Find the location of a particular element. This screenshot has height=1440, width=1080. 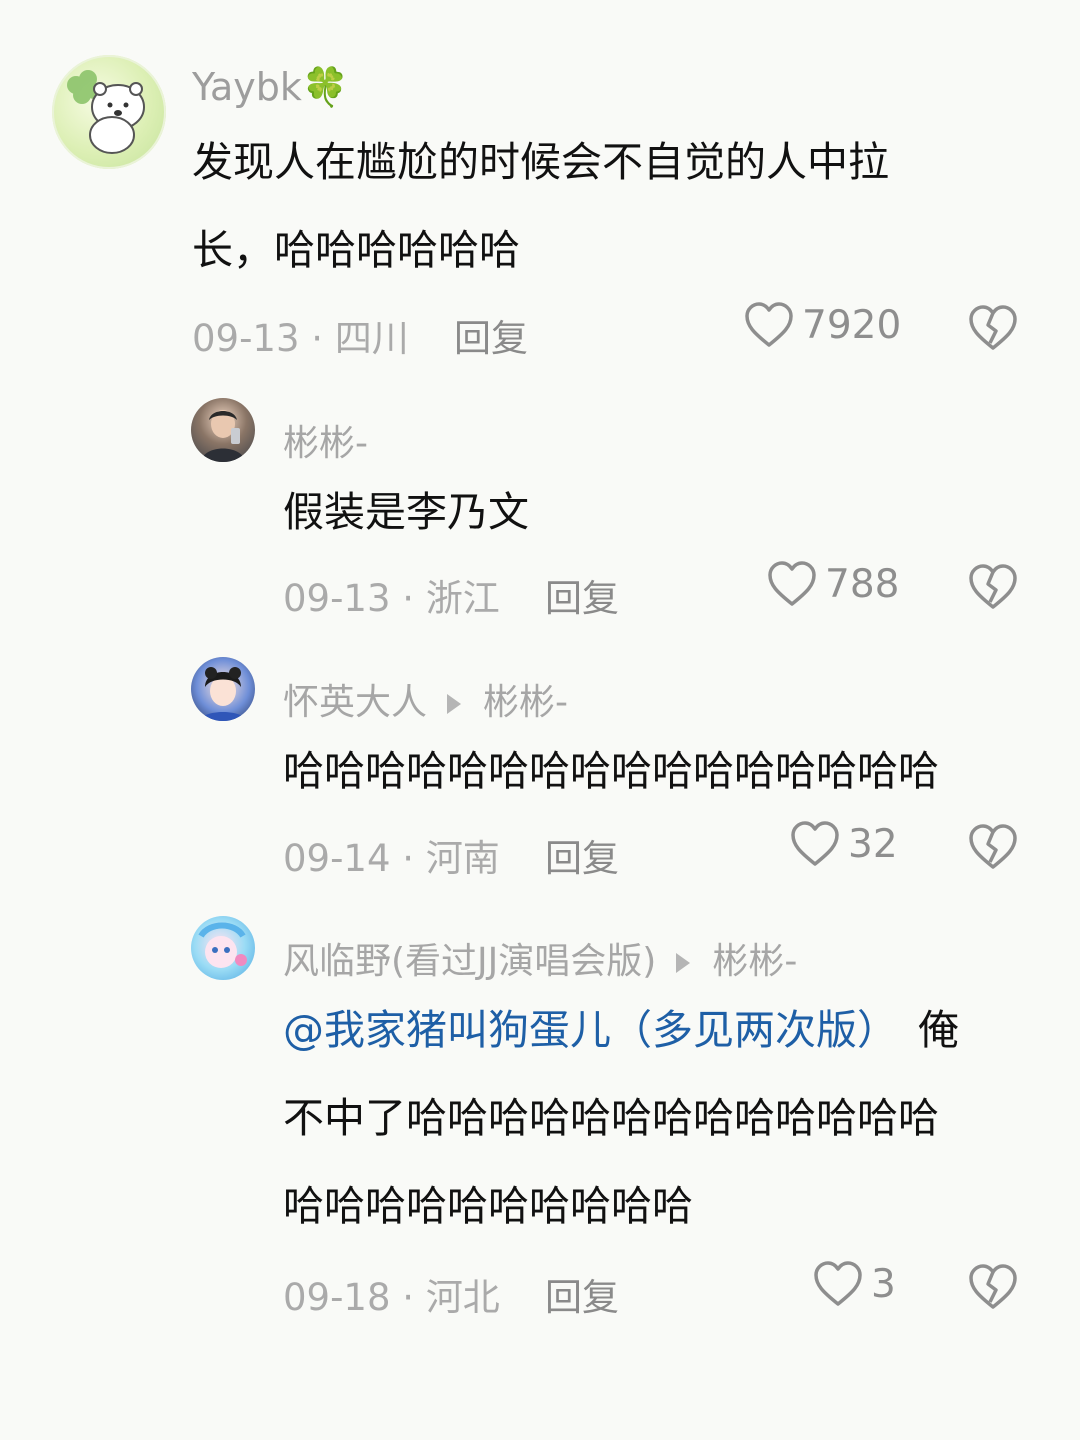

username: 怀英大人 彬彬- is located at coordinates (425, 699).